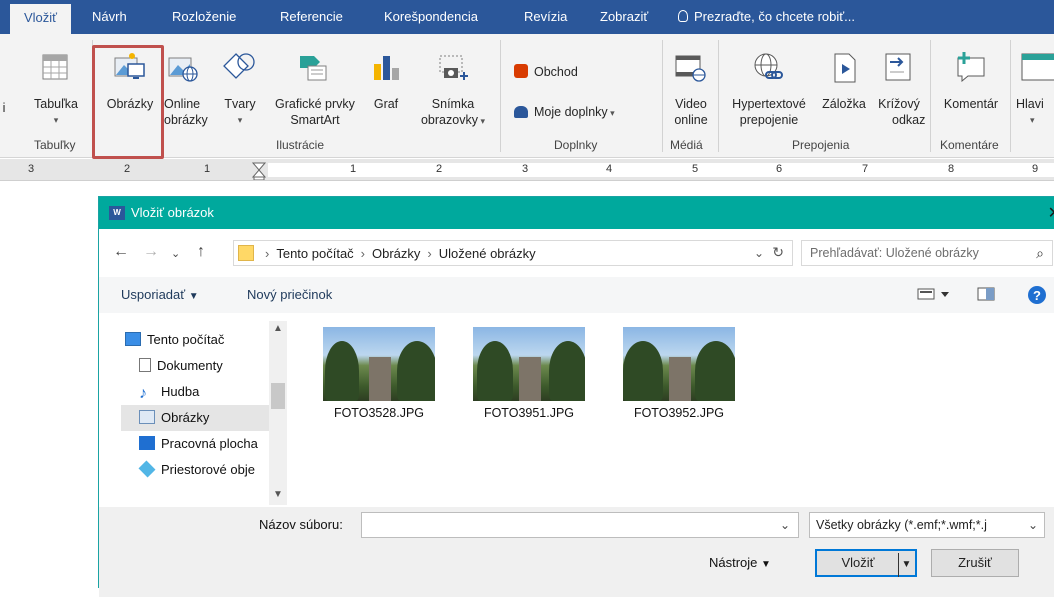 This screenshot has width=1054, height=597. What do you see at coordinates (151, 252) in the screenshot?
I see `forward-arrow-icon: →` at bounding box center [151, 252].